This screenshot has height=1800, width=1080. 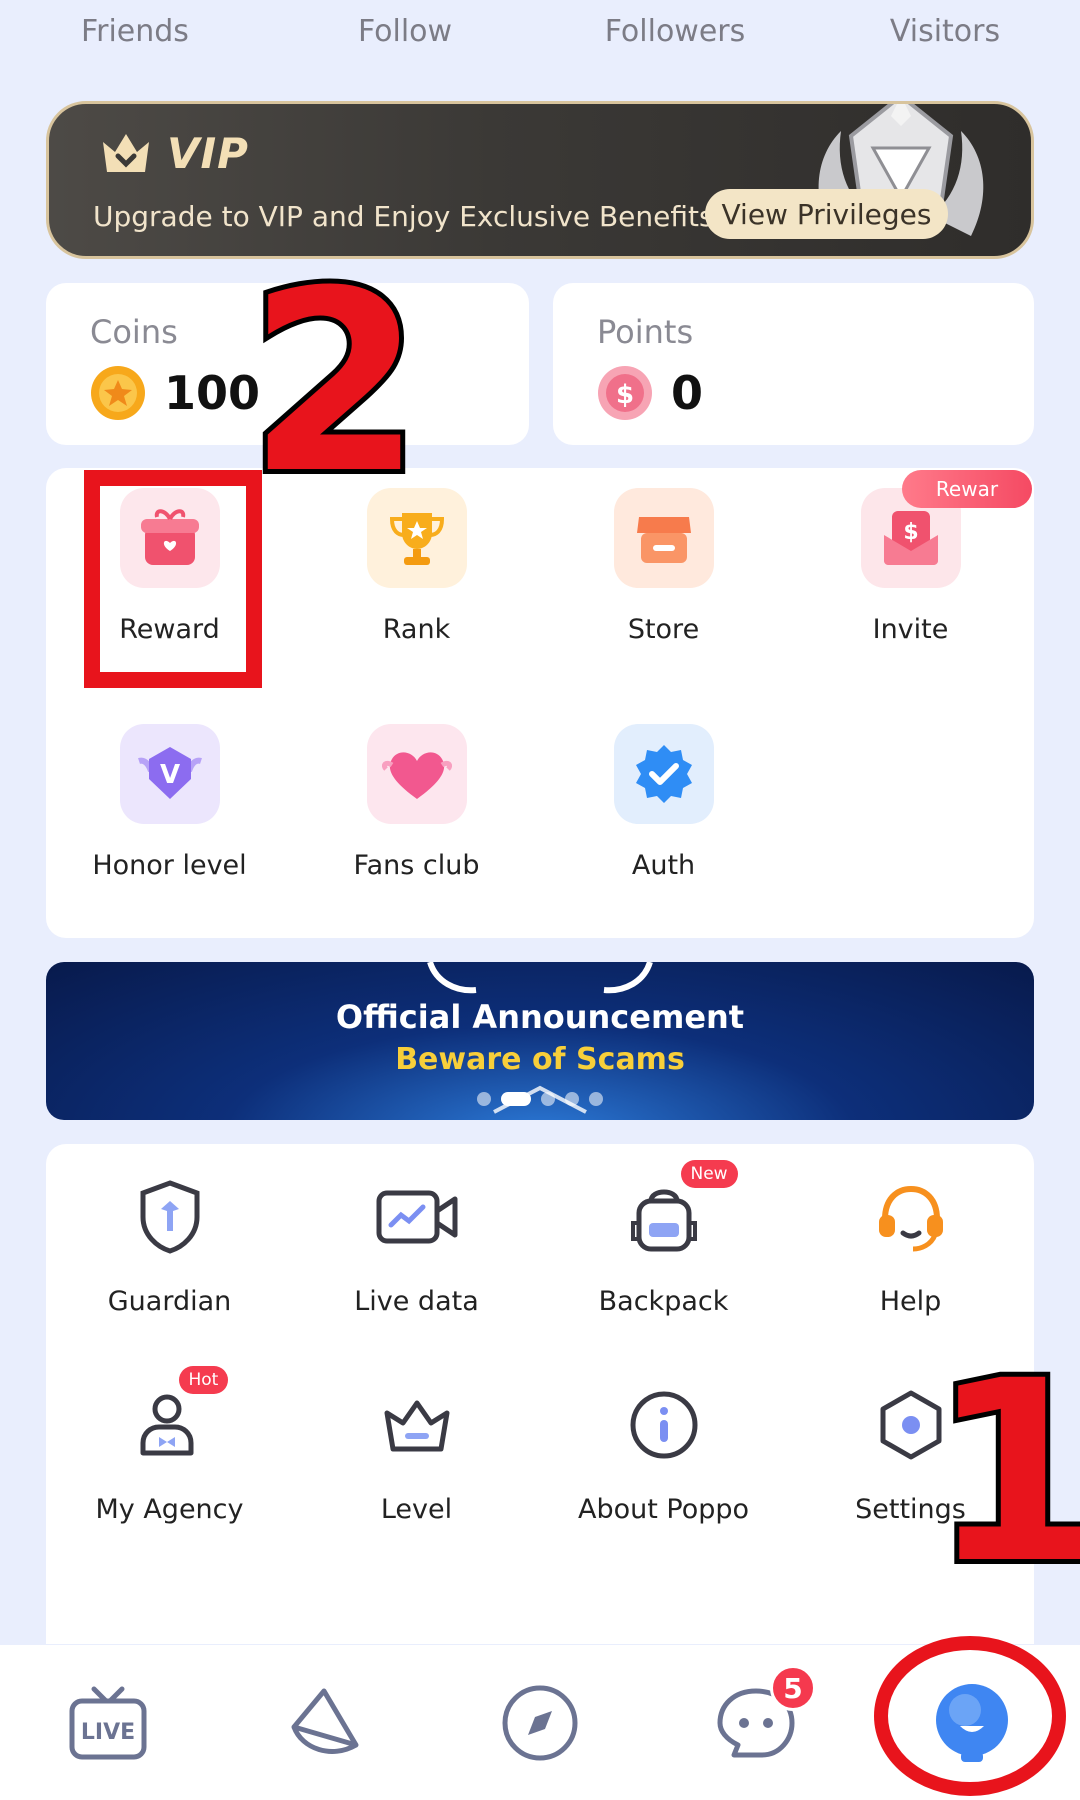 What do you see at coordinates (170, 1217) in the screenshot?
I see `guardian-shield-icon` at bounding box center [170, 1217].